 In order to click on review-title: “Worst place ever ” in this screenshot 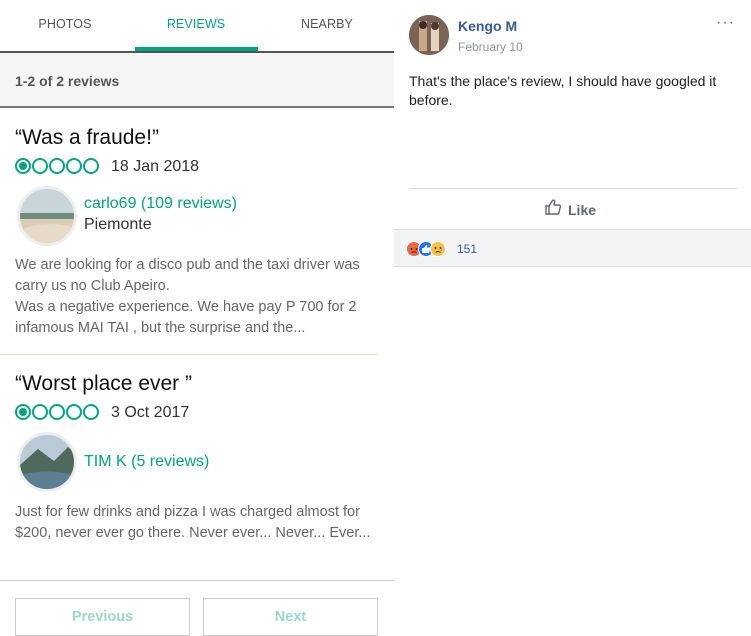, I will do `click(103, 384)`.